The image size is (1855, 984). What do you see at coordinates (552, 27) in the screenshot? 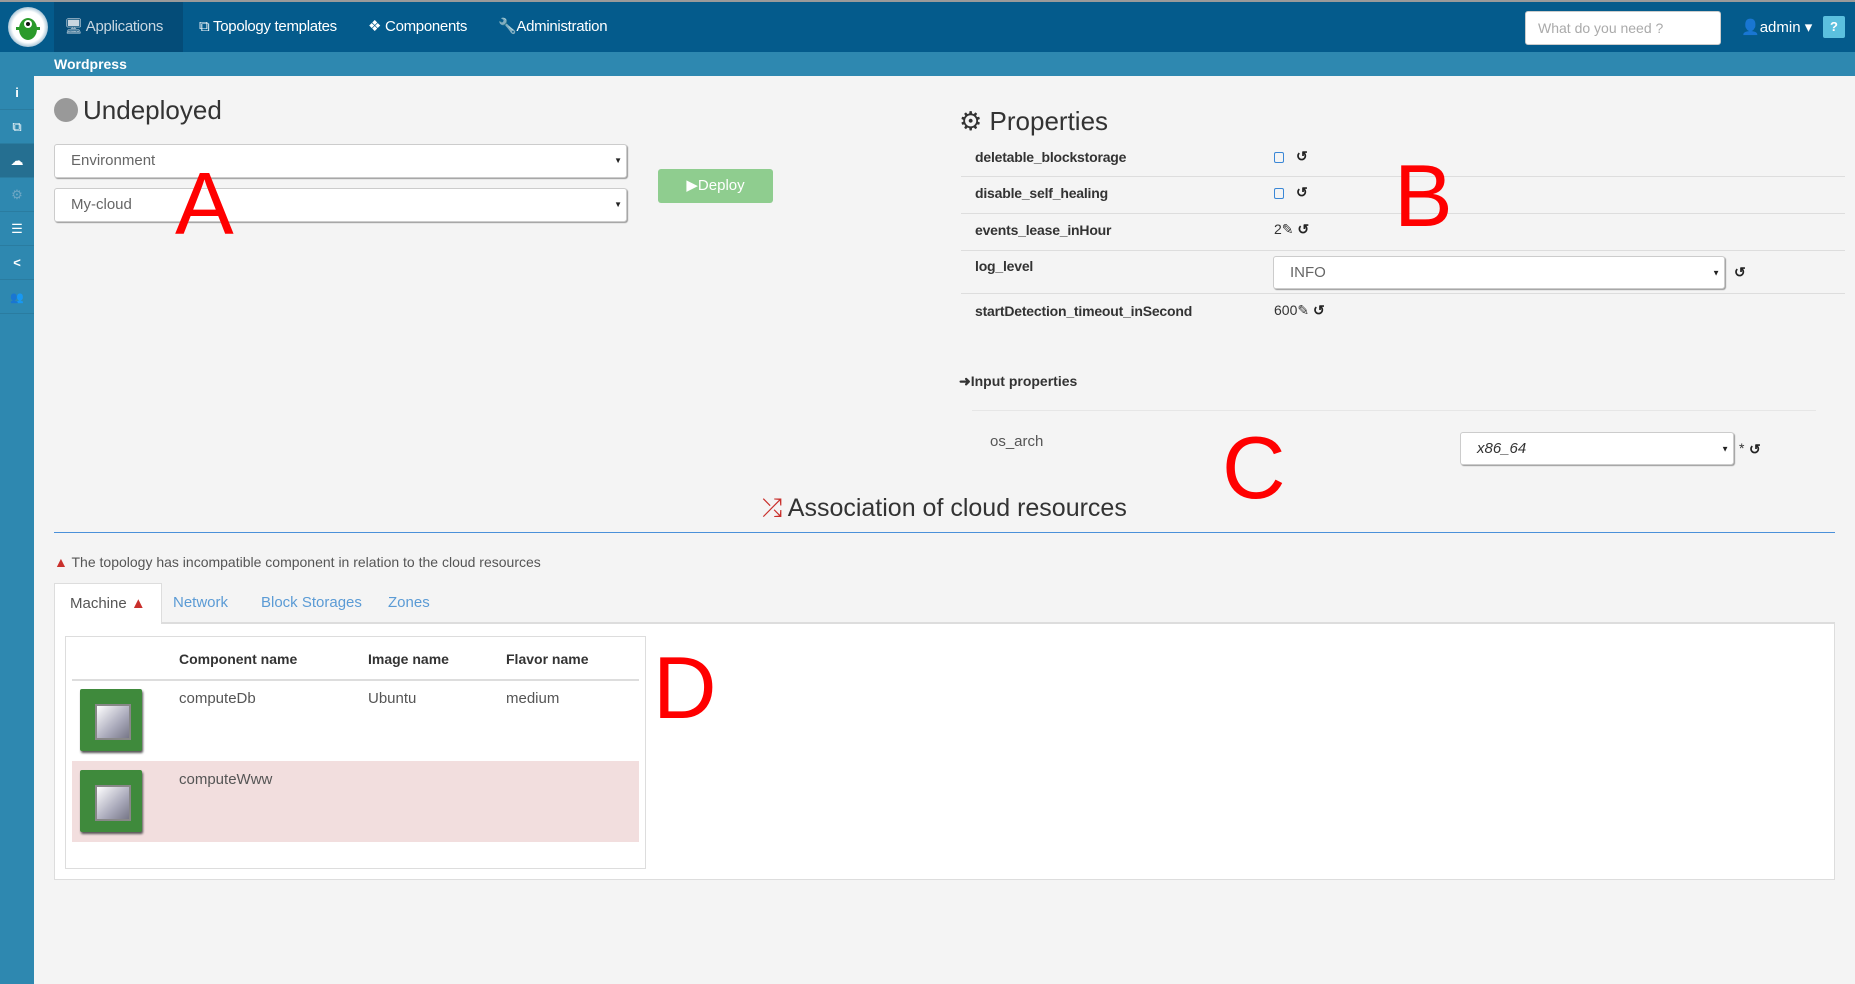
I see `nav-administration: 🔧Administration` at bounding box center [552, 27].